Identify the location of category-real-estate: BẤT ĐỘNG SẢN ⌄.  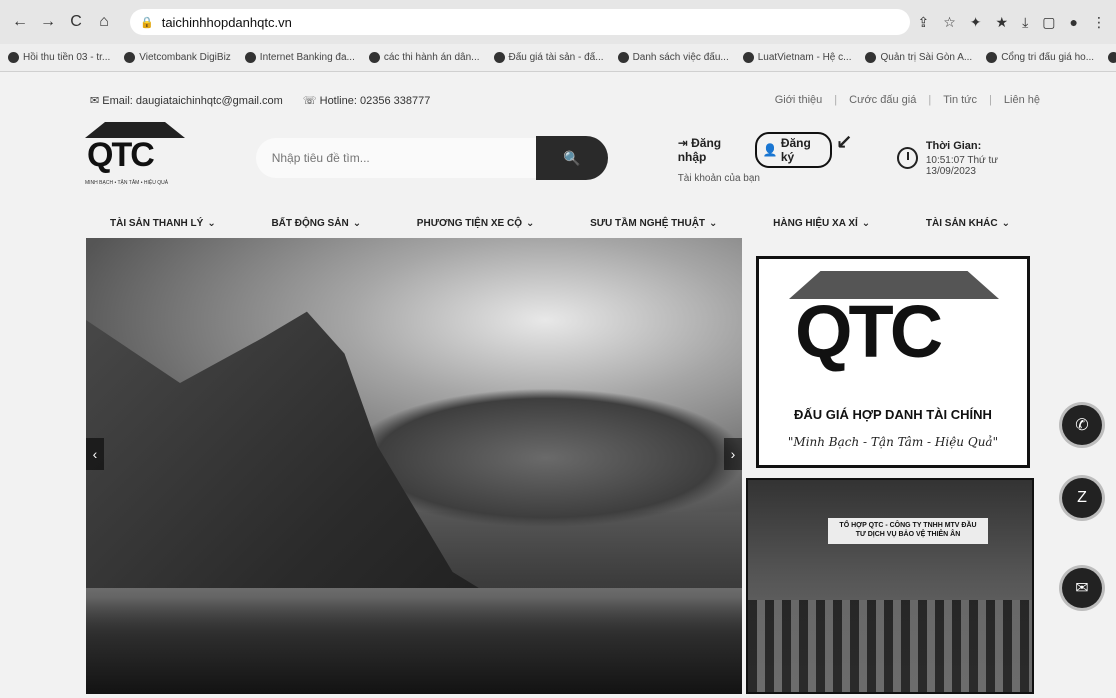
(316, 223).